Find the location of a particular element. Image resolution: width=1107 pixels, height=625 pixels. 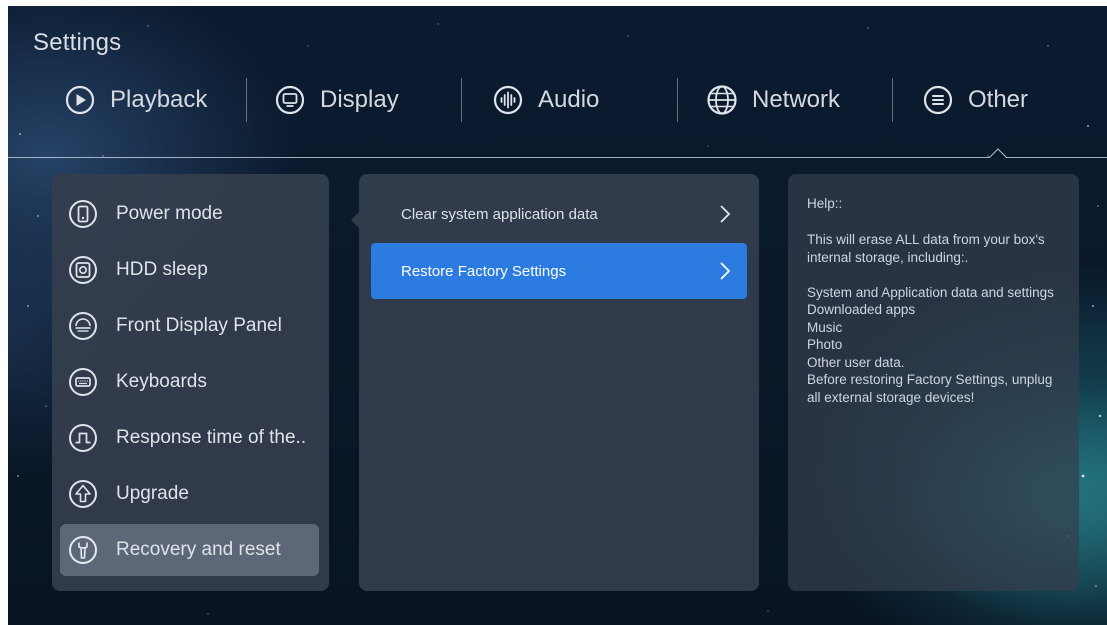

sidebar-item-response-time: Response time of the.. is located at coordinates (189, 438).